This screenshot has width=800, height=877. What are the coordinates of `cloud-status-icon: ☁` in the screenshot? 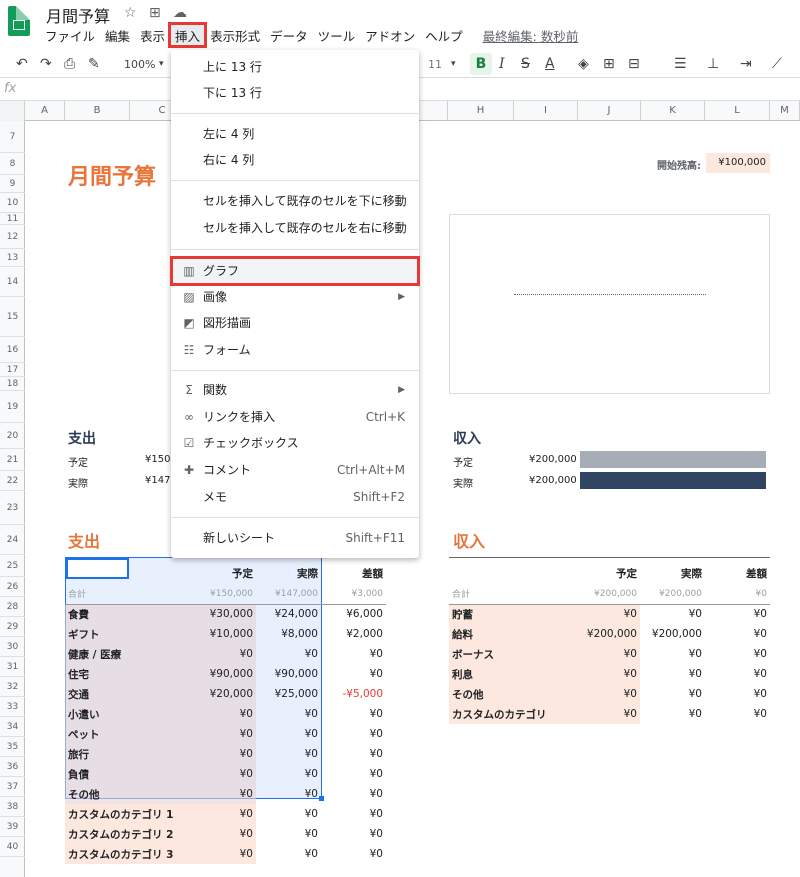 It's located at (180, 13).